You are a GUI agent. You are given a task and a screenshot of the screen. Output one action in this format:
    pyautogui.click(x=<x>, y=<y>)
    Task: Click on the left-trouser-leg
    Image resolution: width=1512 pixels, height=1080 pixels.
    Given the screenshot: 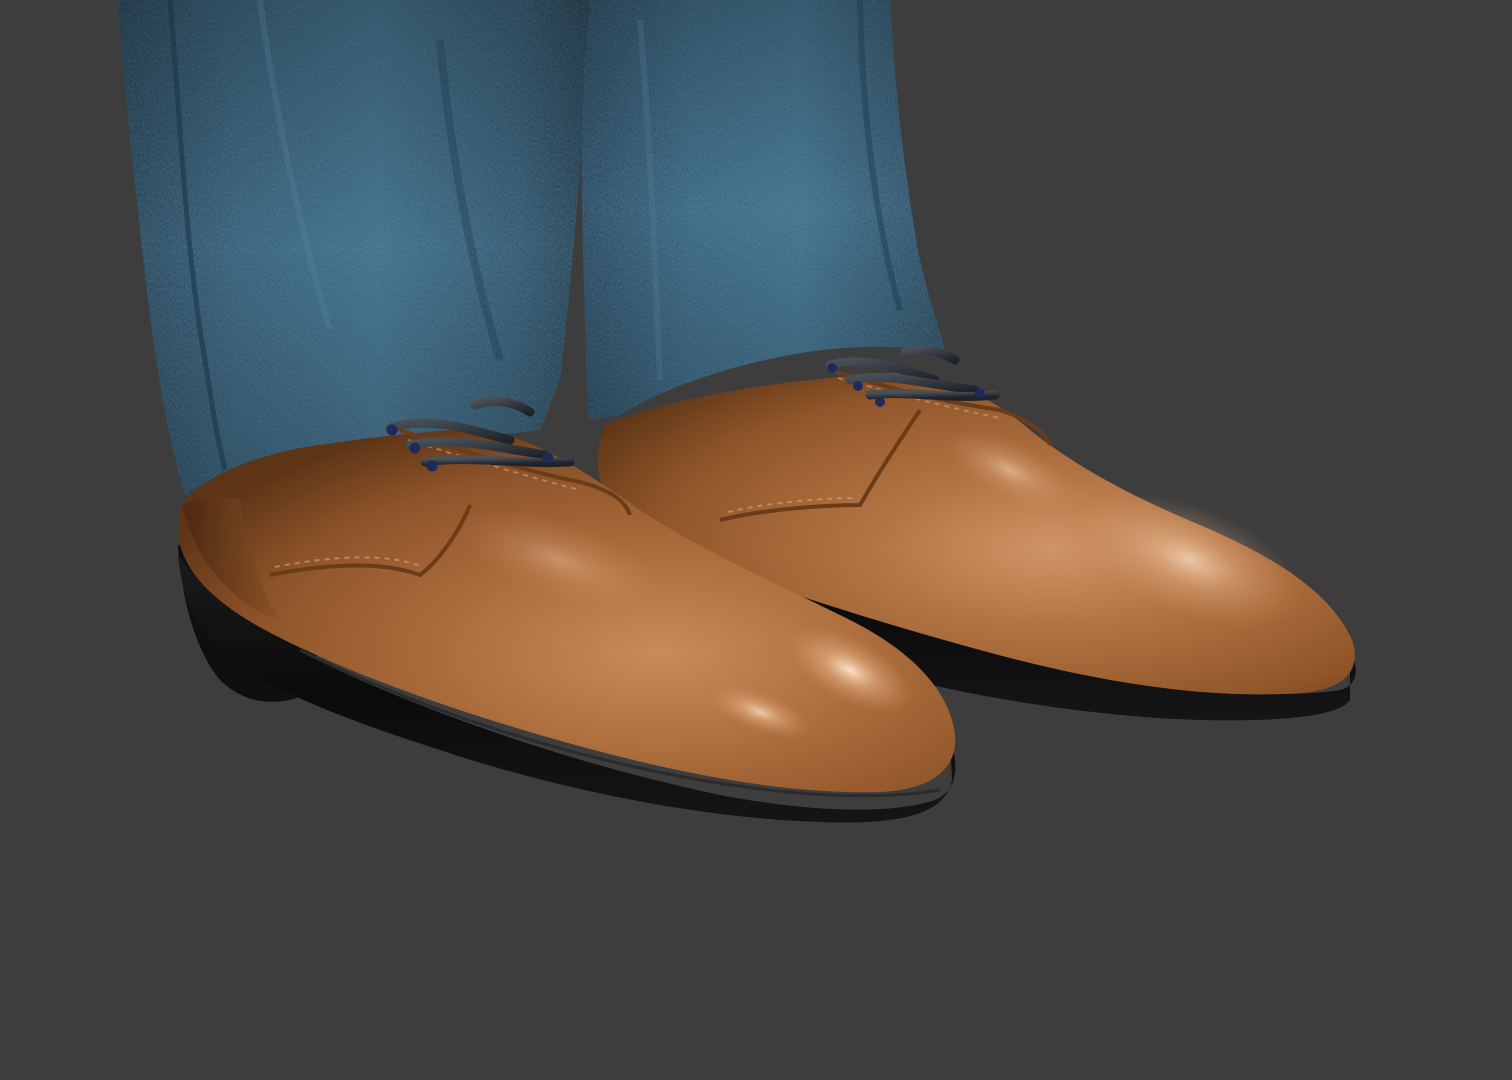 What is the action you would take?
    pyautogui.click(x=354, y=247)
    